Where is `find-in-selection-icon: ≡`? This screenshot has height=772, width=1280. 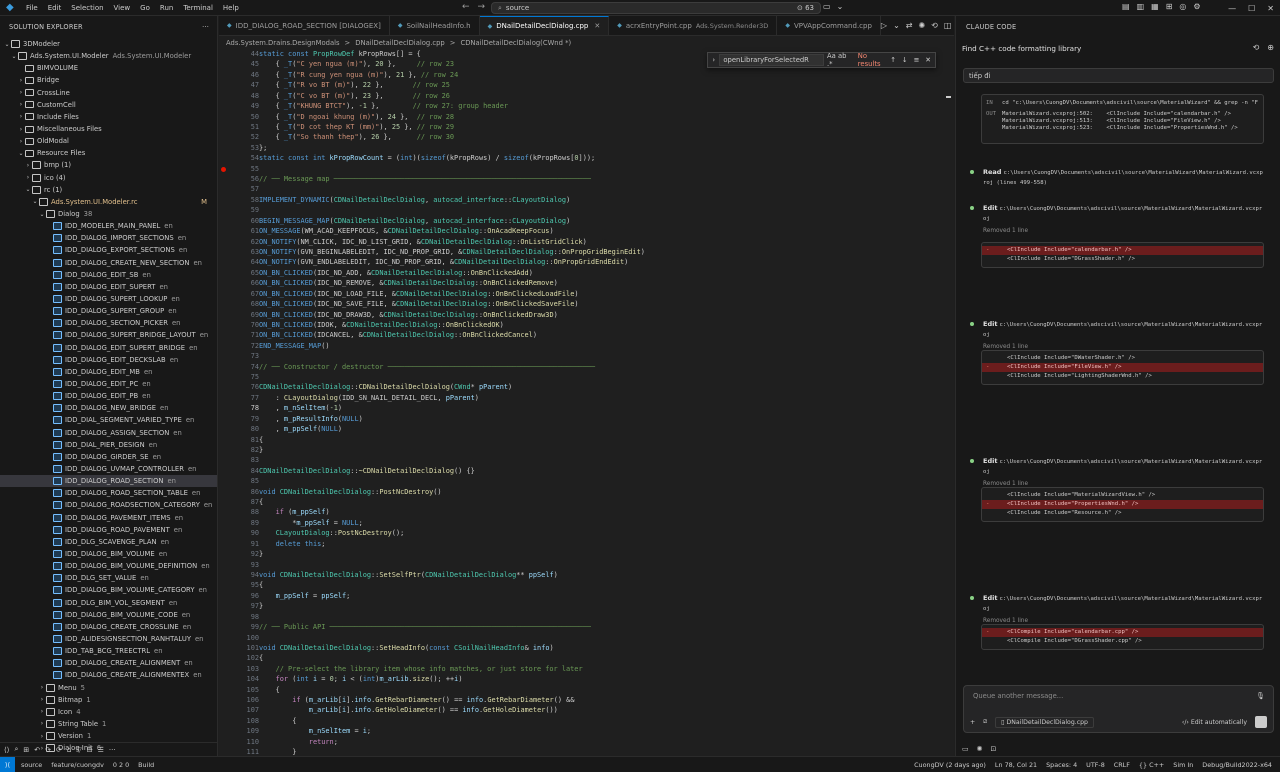
find-in-selection-icon: ≡ is located at coordinates (917, 60).